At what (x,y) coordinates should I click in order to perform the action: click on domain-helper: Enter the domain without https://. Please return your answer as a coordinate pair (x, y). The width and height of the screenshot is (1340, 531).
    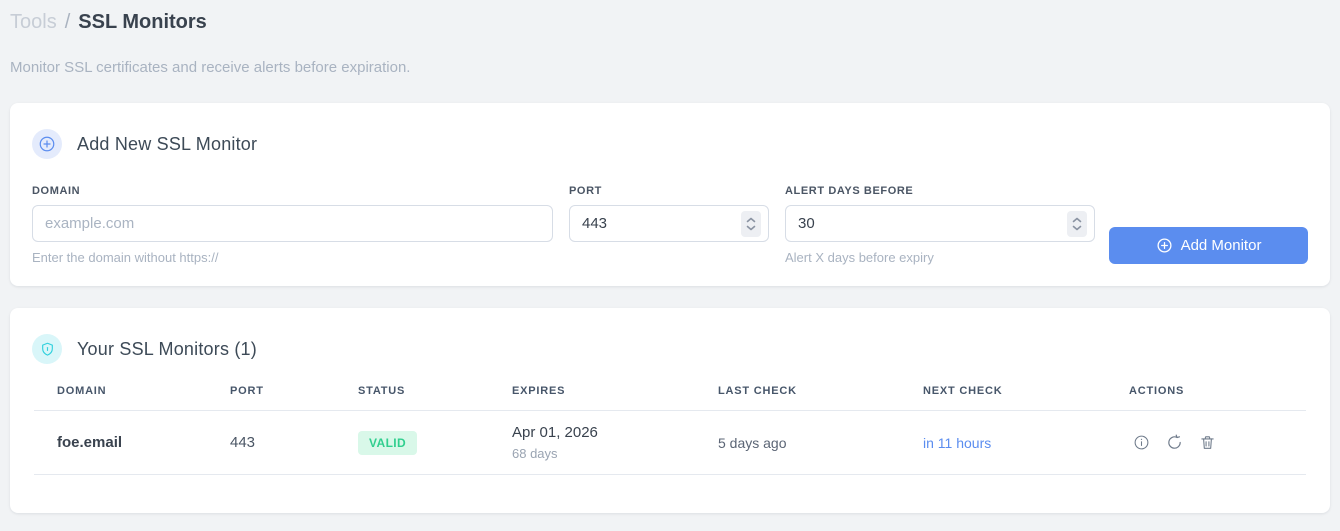
    Looking at the image, I should click on (125, 257).